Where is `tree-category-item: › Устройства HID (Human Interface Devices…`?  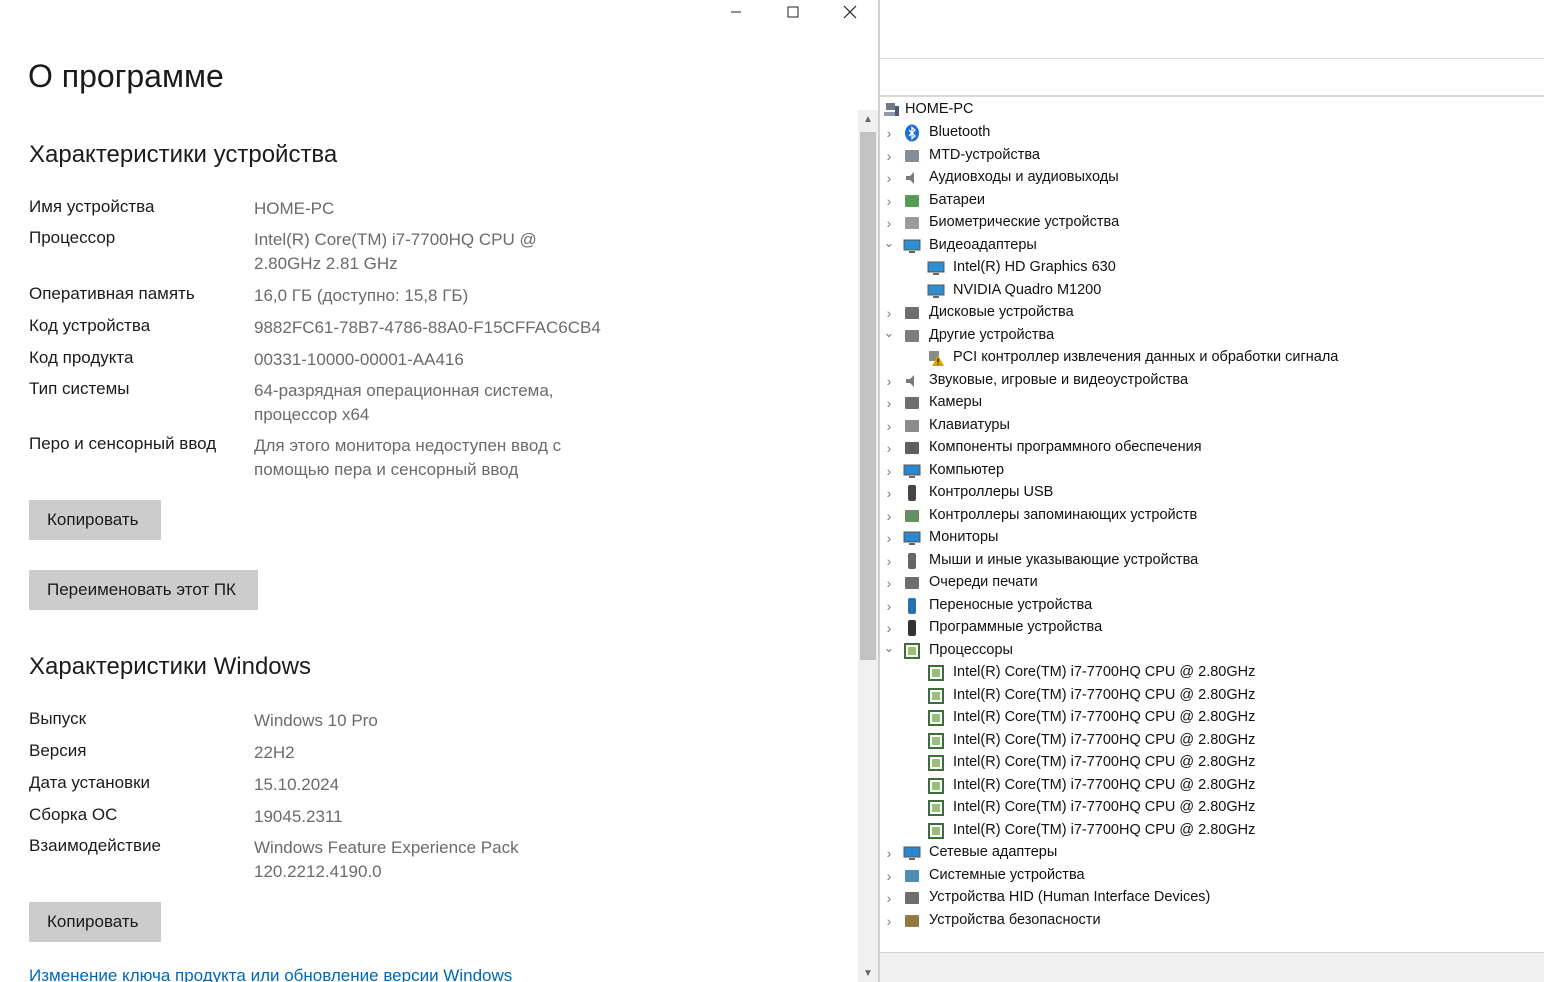 tree-category-item: › Устройства HID (Human Interface Devices… is located at coordinates (1212, 898).